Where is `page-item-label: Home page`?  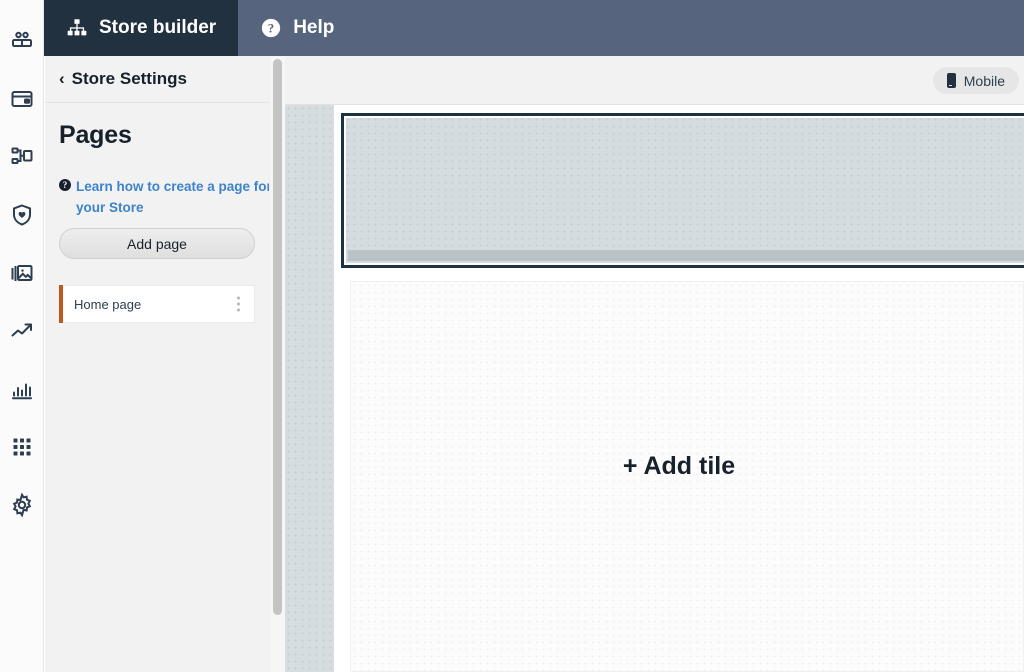 page-item-label: Home page is located at coordinates (108, 304).